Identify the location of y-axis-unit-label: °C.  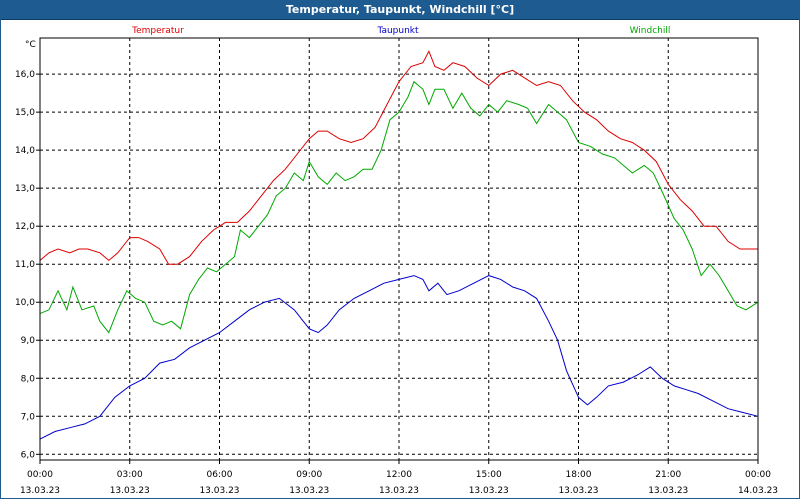
(30, 45).